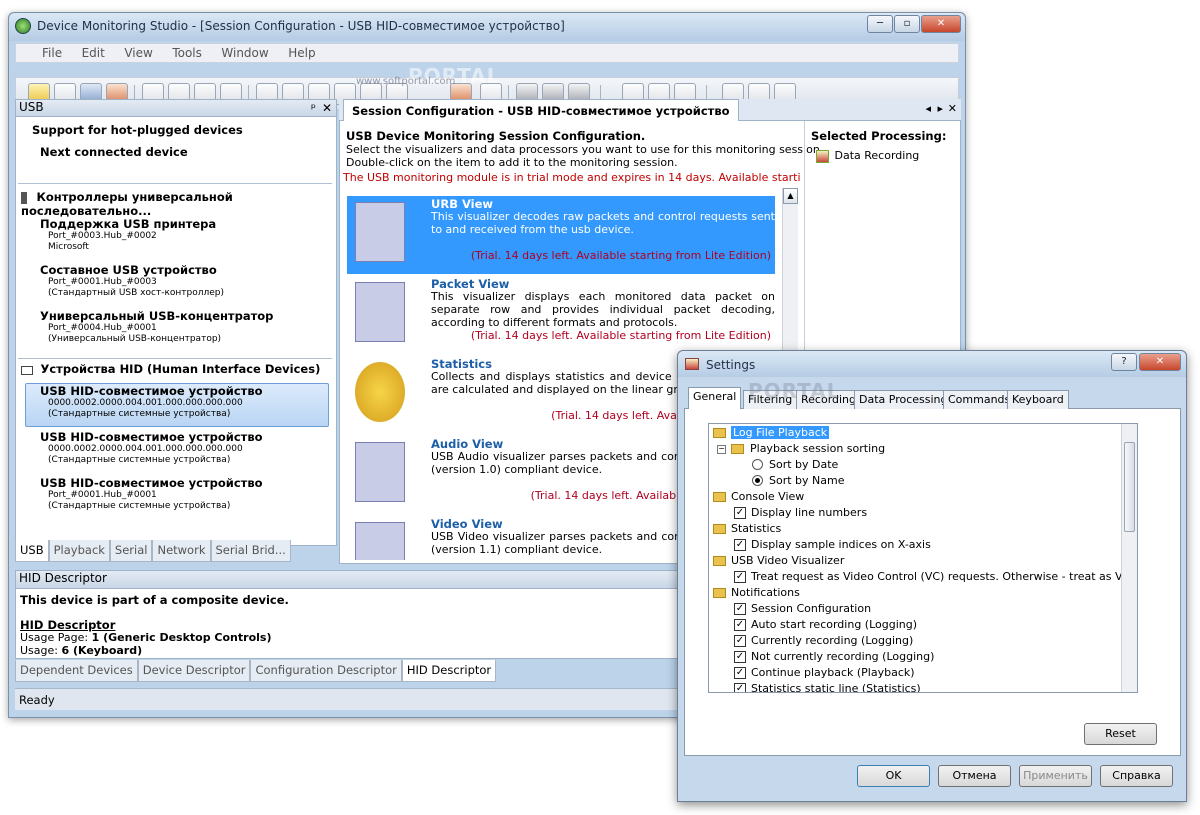  I want to click on settings-close-button: ✕, so click(1160, 362).